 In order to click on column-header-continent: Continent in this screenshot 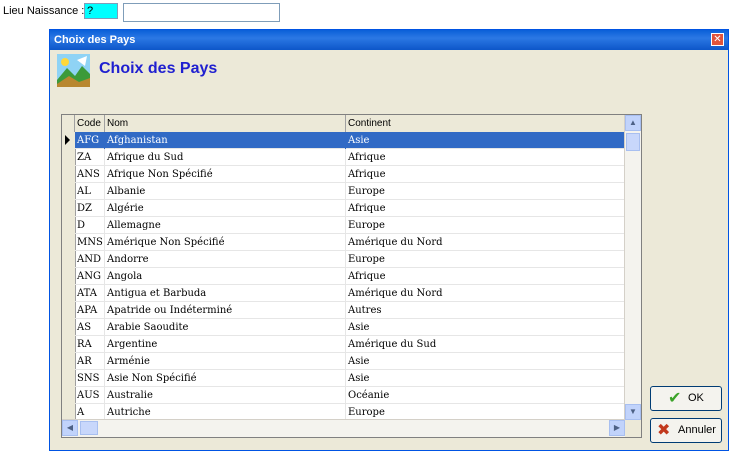, I will do `click(487, 123)`.